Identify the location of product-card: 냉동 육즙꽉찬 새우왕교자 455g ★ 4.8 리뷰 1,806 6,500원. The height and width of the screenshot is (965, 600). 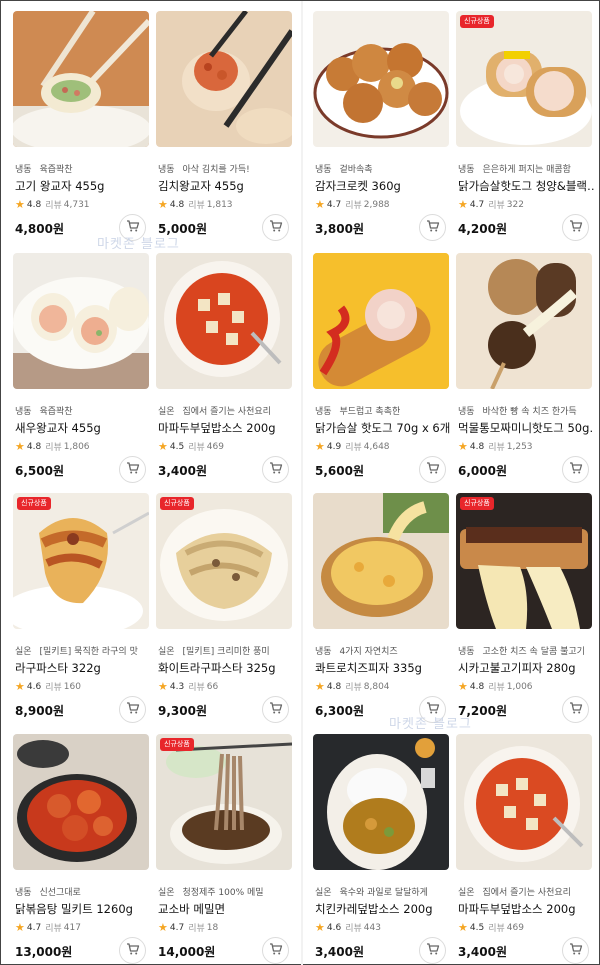
(81, 368).